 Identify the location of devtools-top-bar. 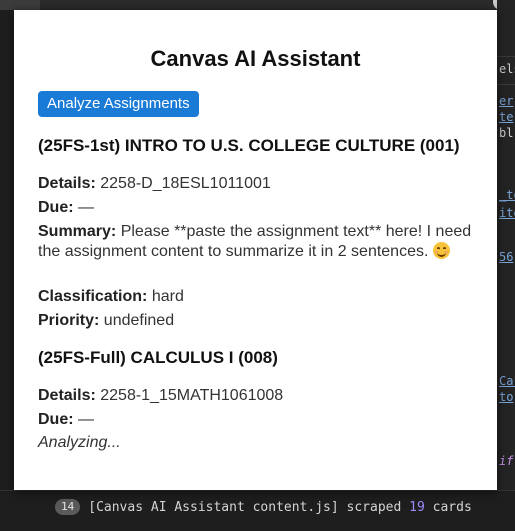
(257, 5).